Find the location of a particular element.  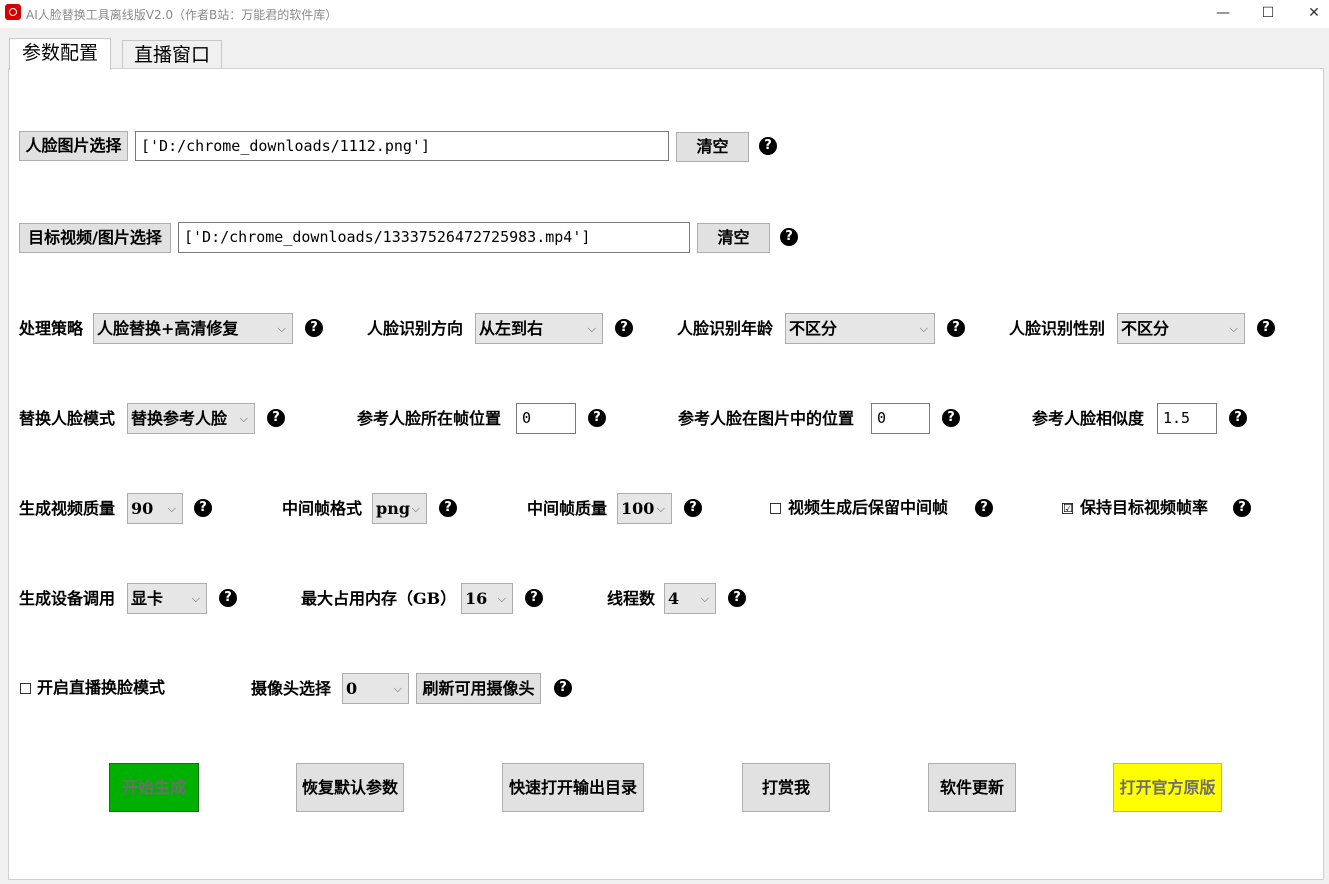

frame-quality-select: 100 ⌵ is located at coordinates (644, 508).